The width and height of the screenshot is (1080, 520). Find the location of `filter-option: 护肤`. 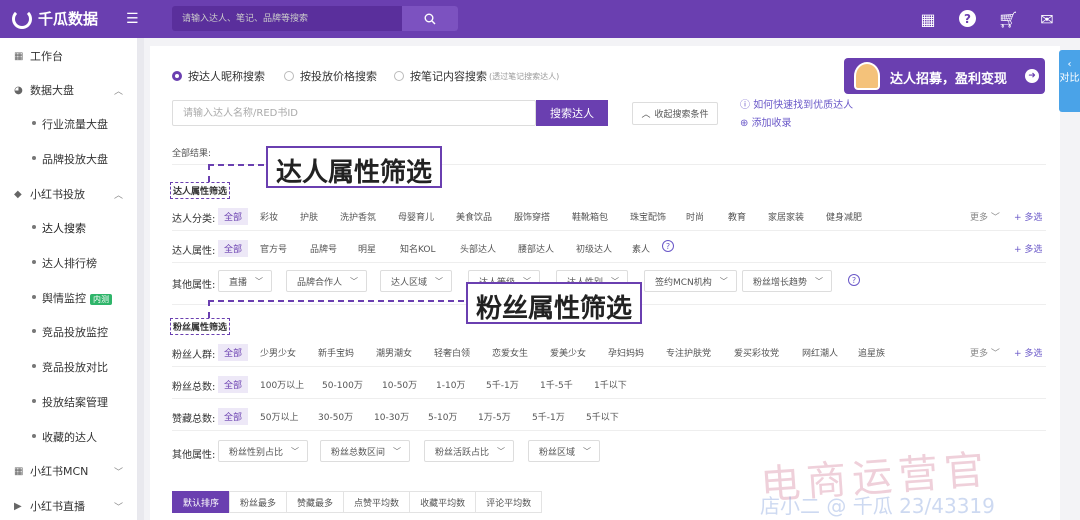

filter-option: 护肤 is located at coordinates (309, 216).